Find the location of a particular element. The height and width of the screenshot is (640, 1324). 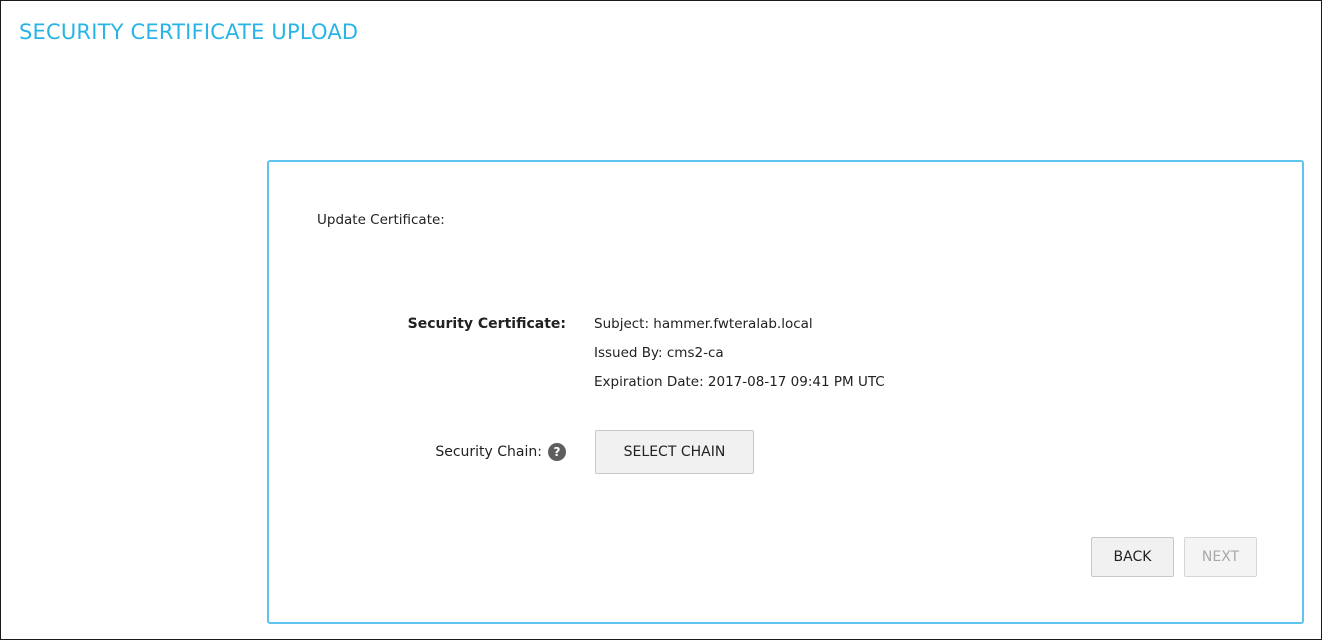

security-certificate-label: Security Certificate: is located at coordinates (486, 324).